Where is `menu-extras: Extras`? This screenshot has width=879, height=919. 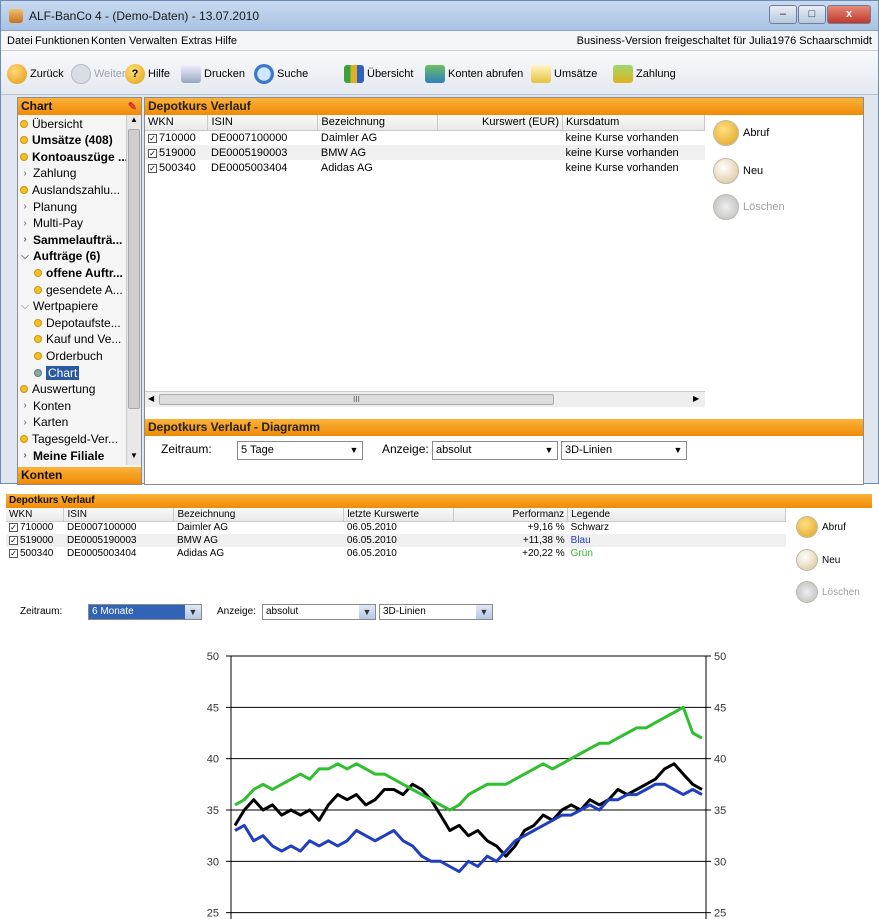 menu-extras: Extras is located at coordinates (196, 41).